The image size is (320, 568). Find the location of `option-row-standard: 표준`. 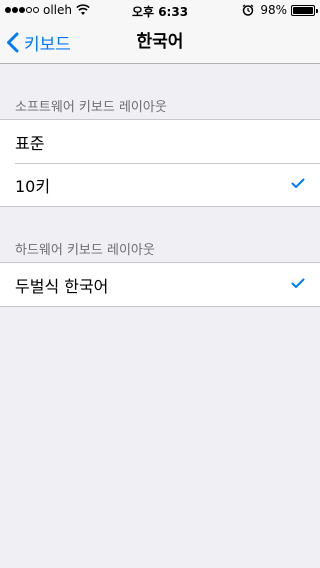

option-row-standard: 표준 is located at coordinates (160, 141).